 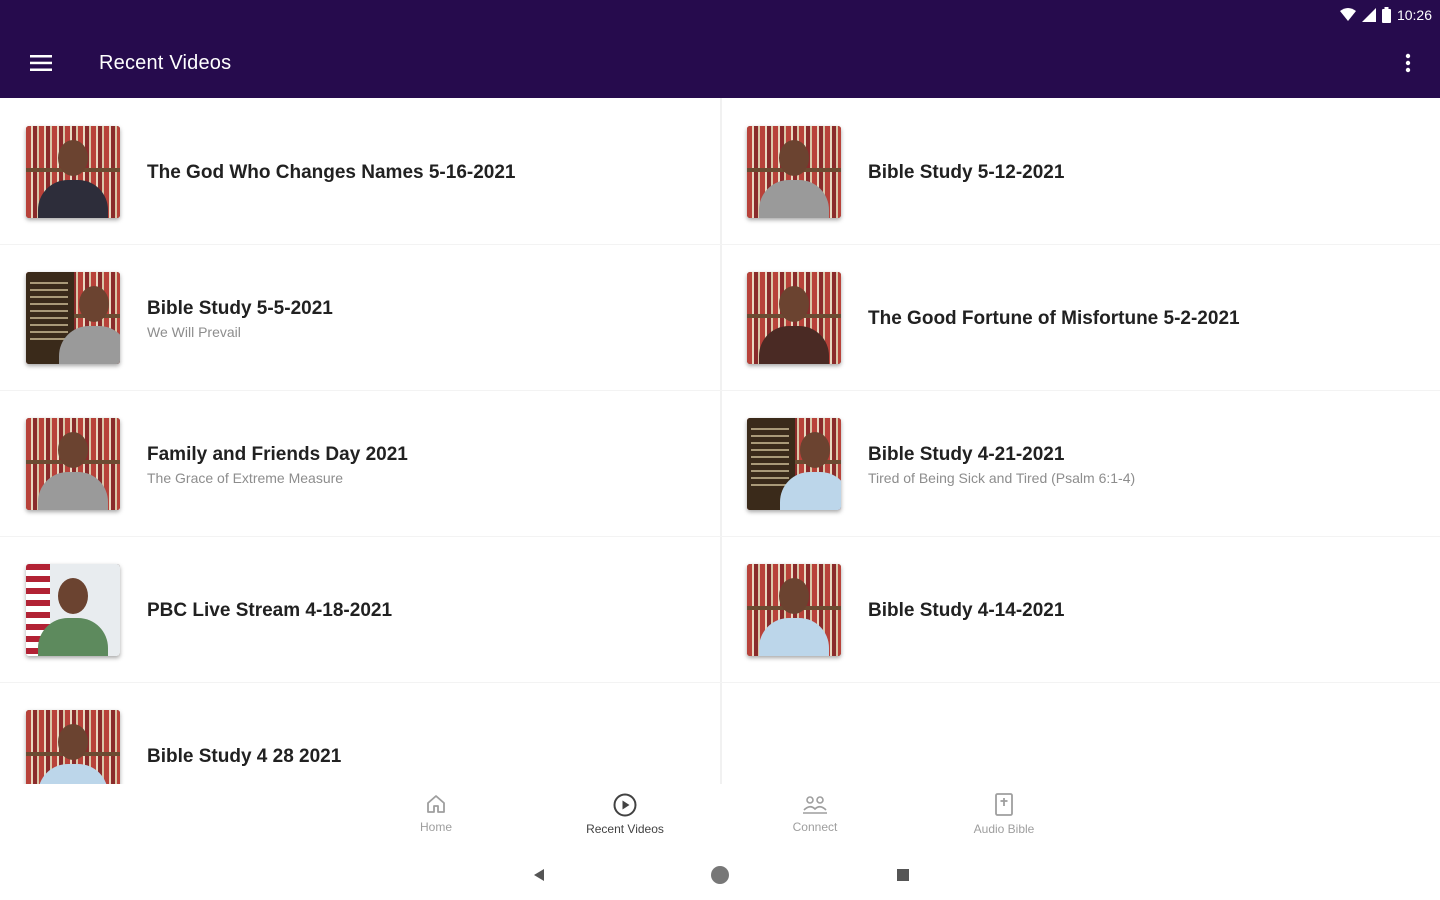 What do you see at coordinates (41, 63) in the screenshot?
I see `hamburger-menu-icon` at bounding box center [41, 63].